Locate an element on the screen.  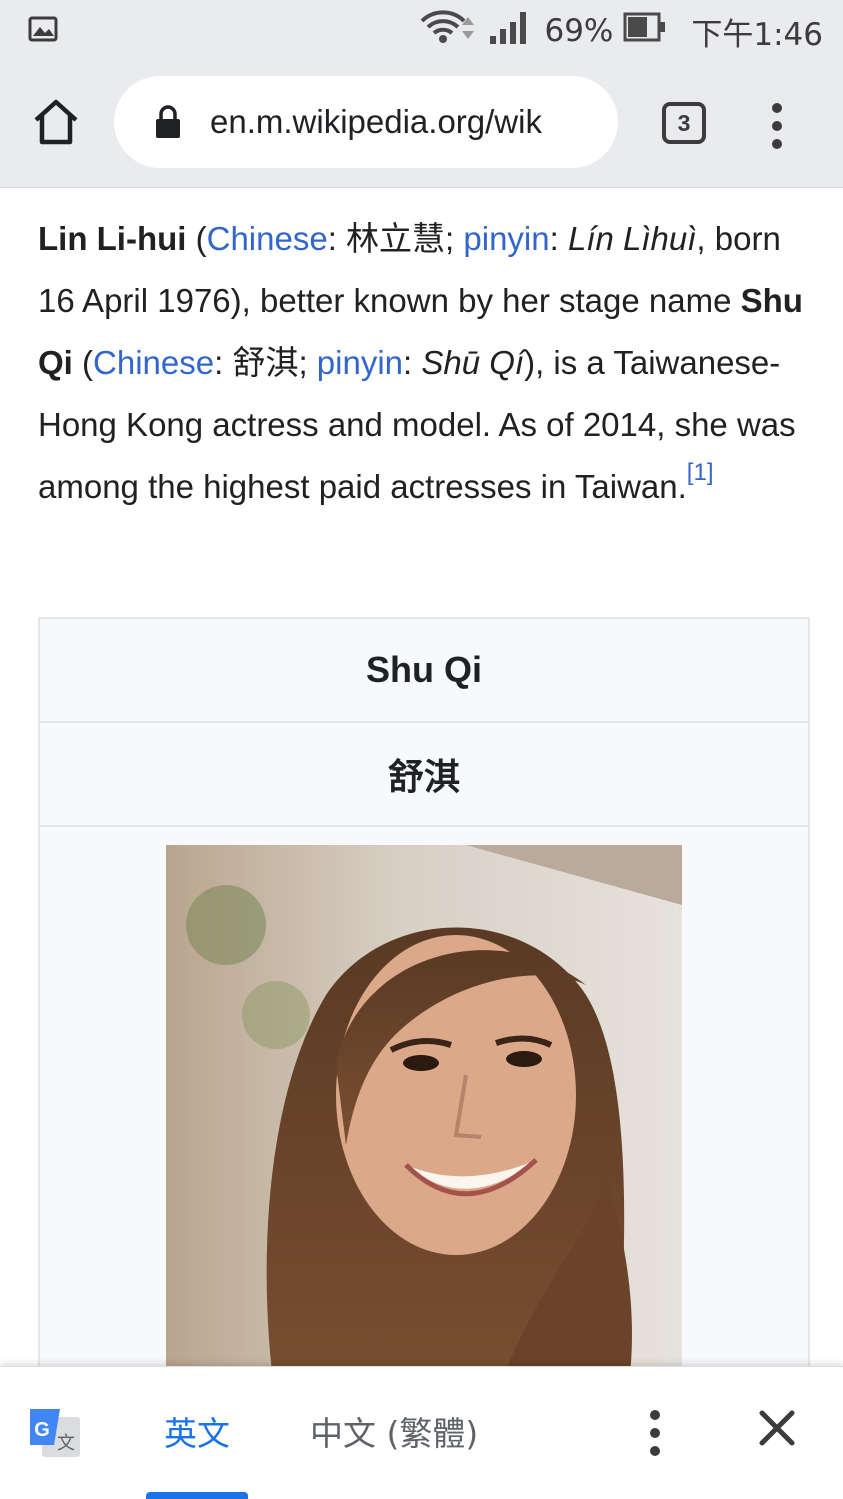
subject-name: Lin Li-hui is located at coordinates (112, 238).